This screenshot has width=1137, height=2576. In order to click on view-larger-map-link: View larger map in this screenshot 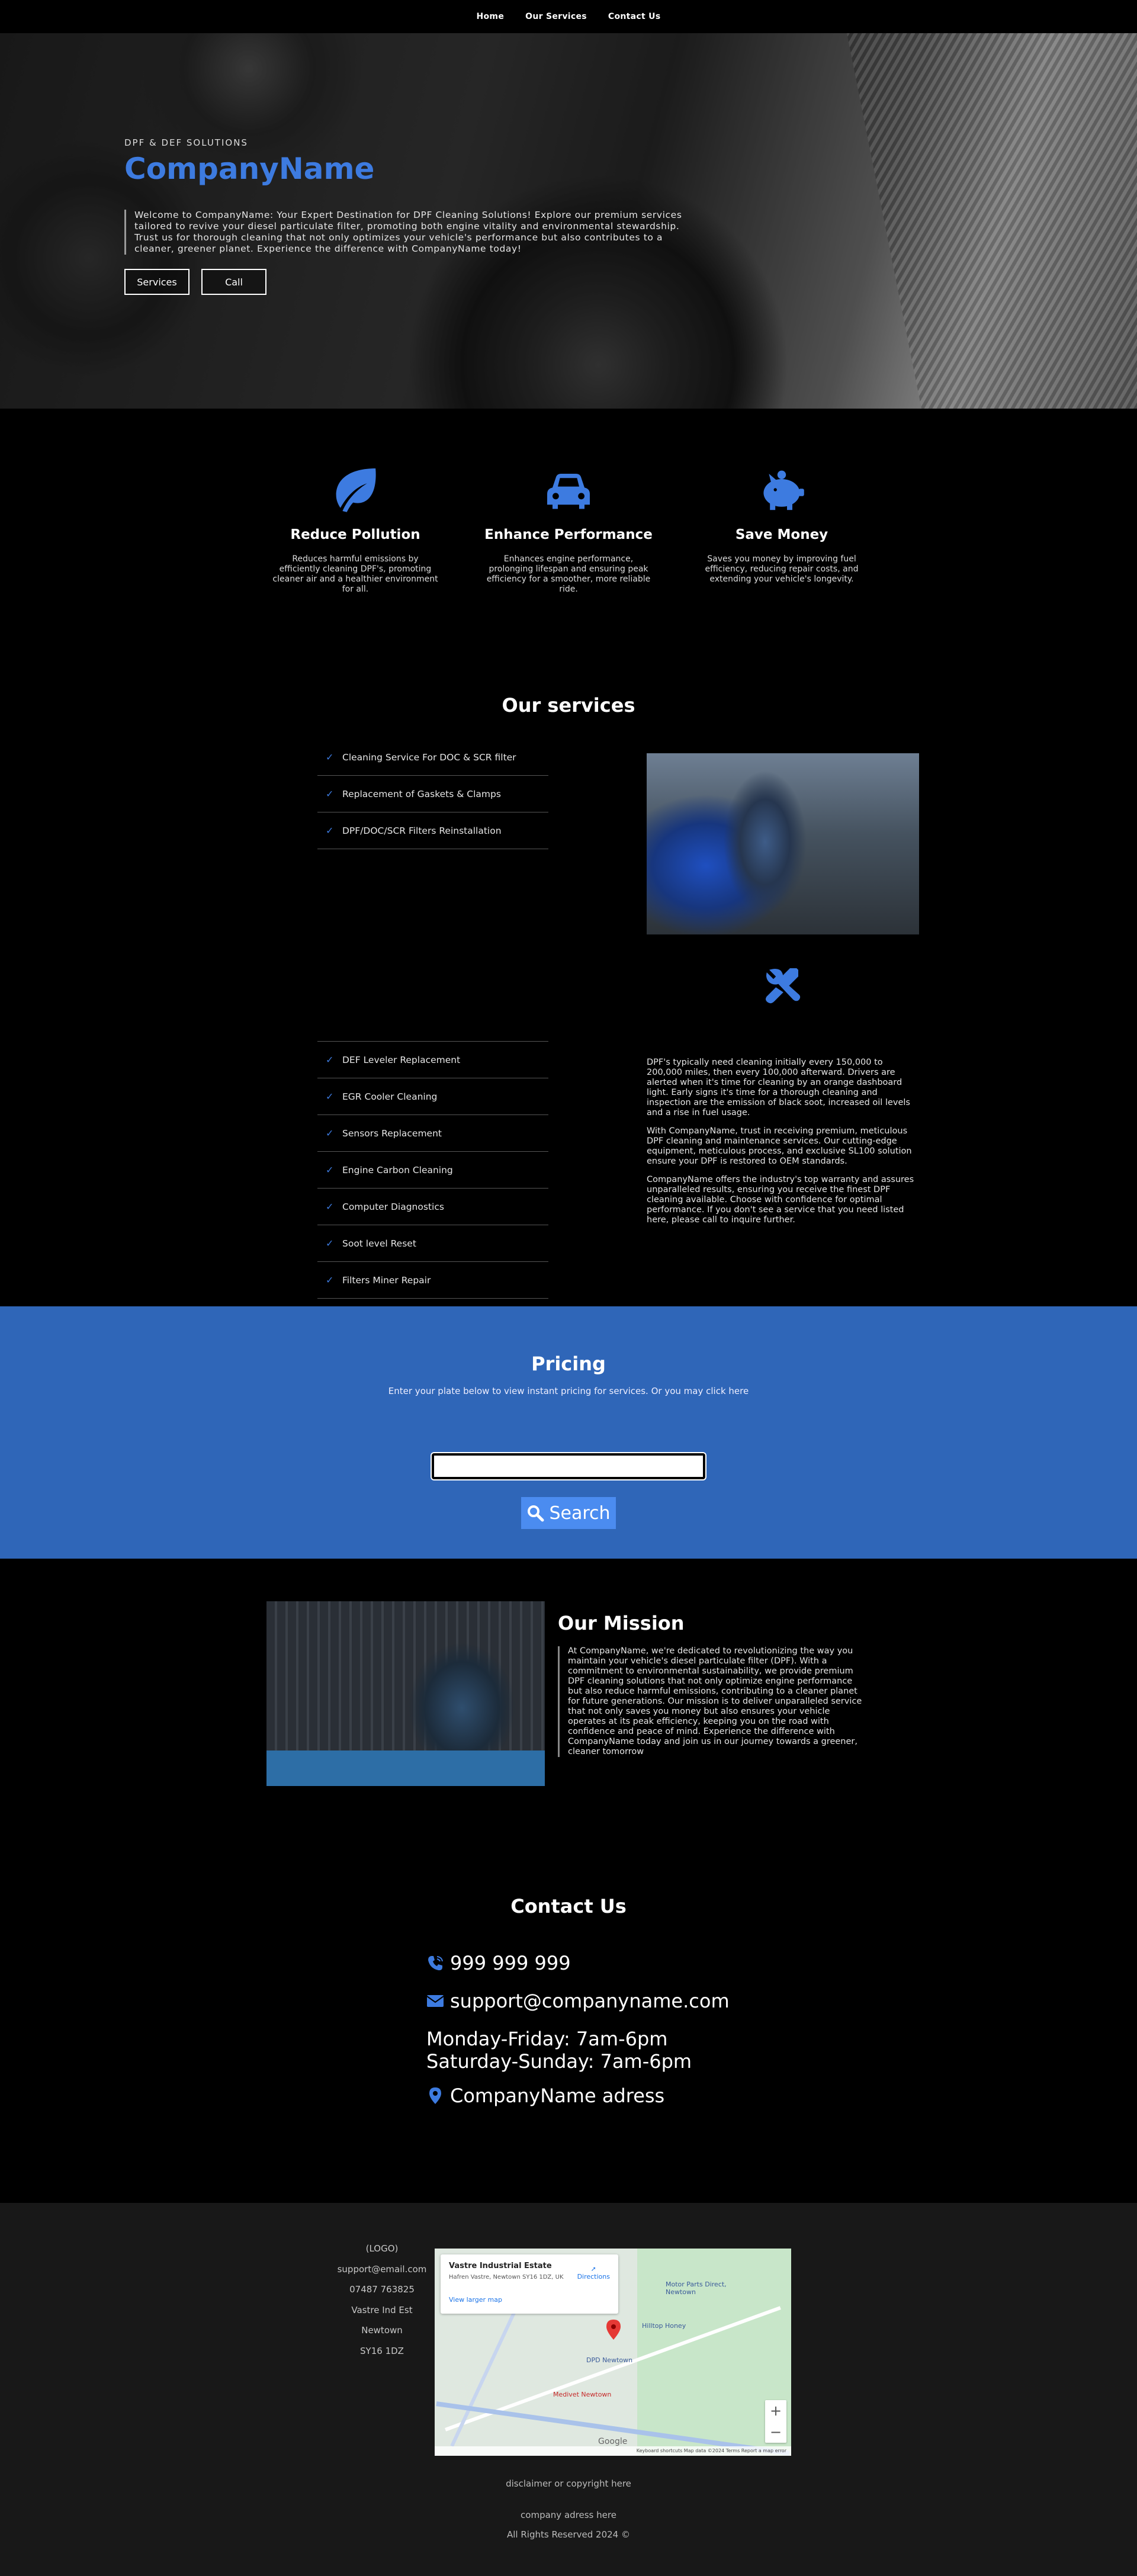, I will do `click(529, 2300)`.